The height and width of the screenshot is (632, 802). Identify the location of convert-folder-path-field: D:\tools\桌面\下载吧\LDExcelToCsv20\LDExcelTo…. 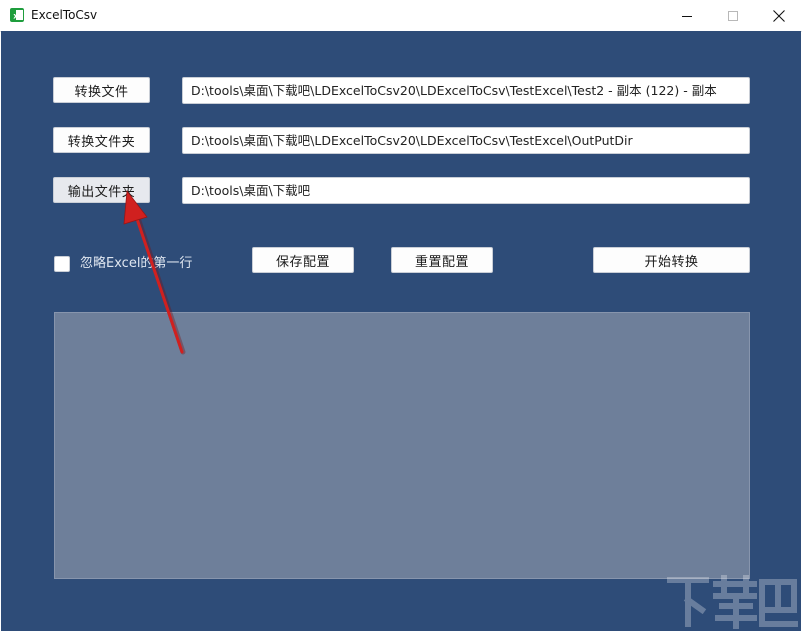
(466, 140).